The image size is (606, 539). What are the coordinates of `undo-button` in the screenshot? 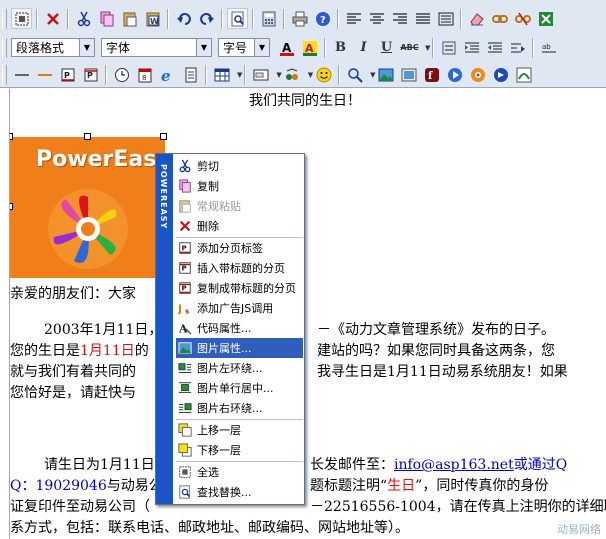 It's located at (183, 18).